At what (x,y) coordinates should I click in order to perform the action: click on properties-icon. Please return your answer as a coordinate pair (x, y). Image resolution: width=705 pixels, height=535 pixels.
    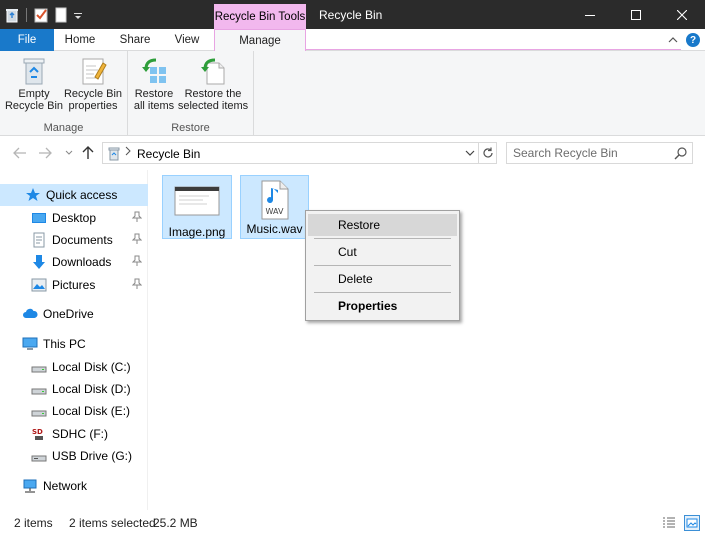
    Looking at the image, I should click on (93, 71).